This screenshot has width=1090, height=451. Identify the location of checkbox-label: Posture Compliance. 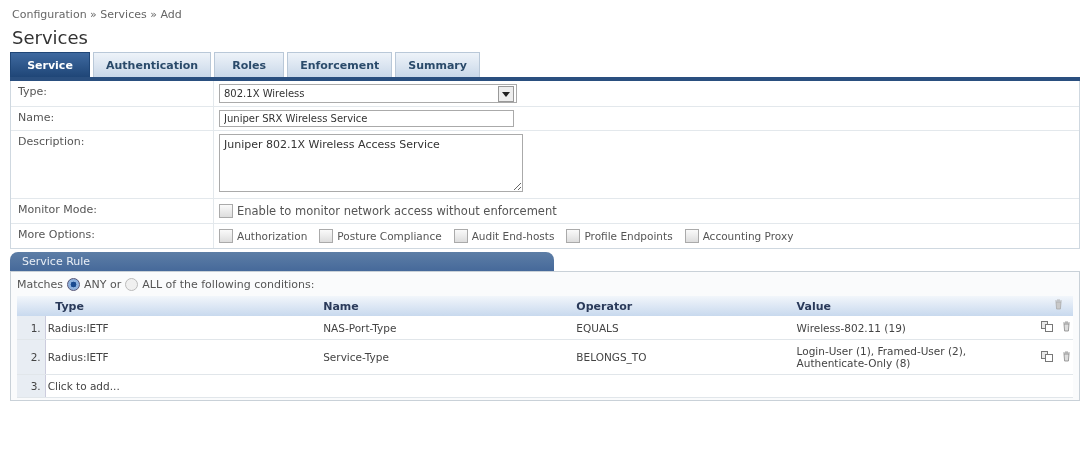
(389, 236).